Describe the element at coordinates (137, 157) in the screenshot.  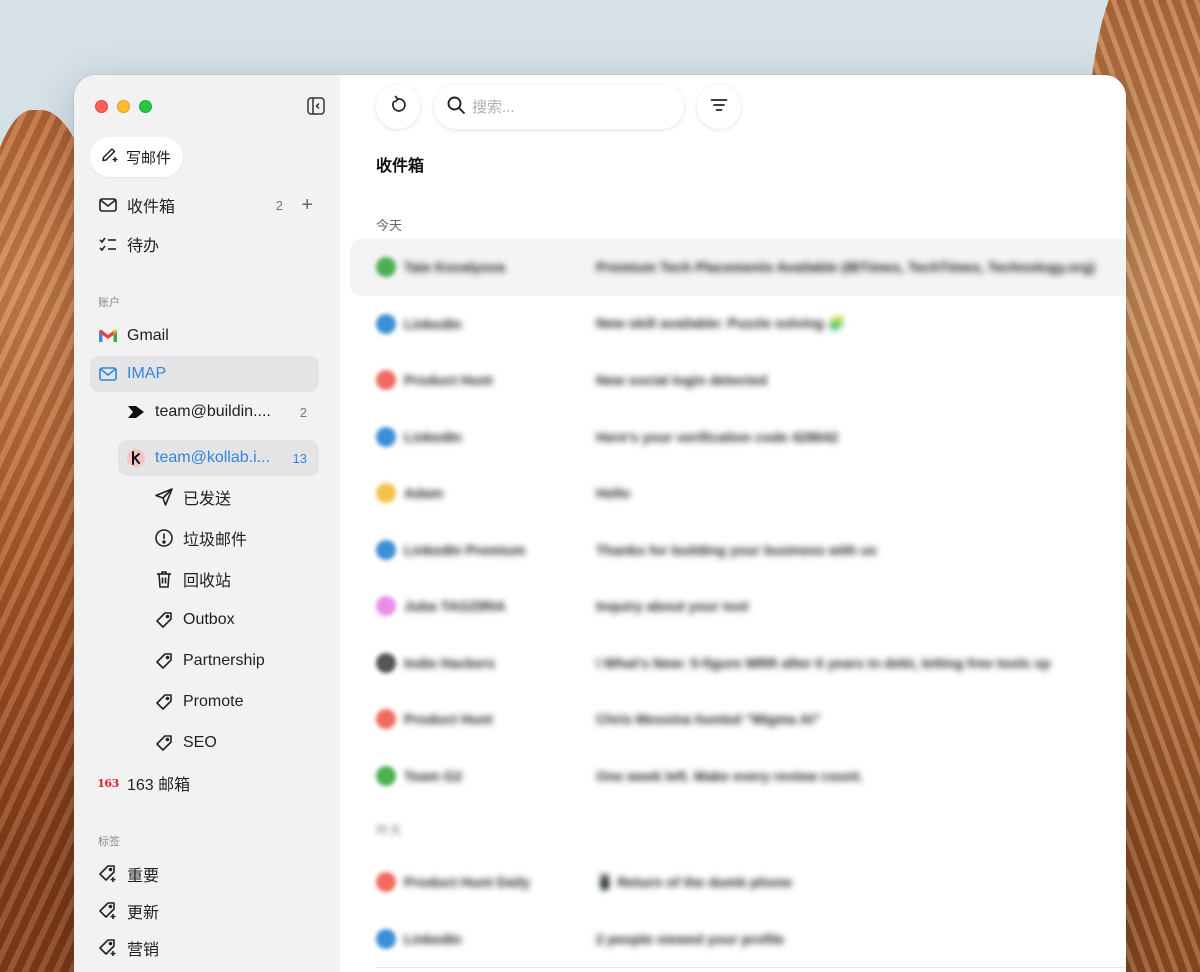
I see `compose-button: 写邮件` at that location.